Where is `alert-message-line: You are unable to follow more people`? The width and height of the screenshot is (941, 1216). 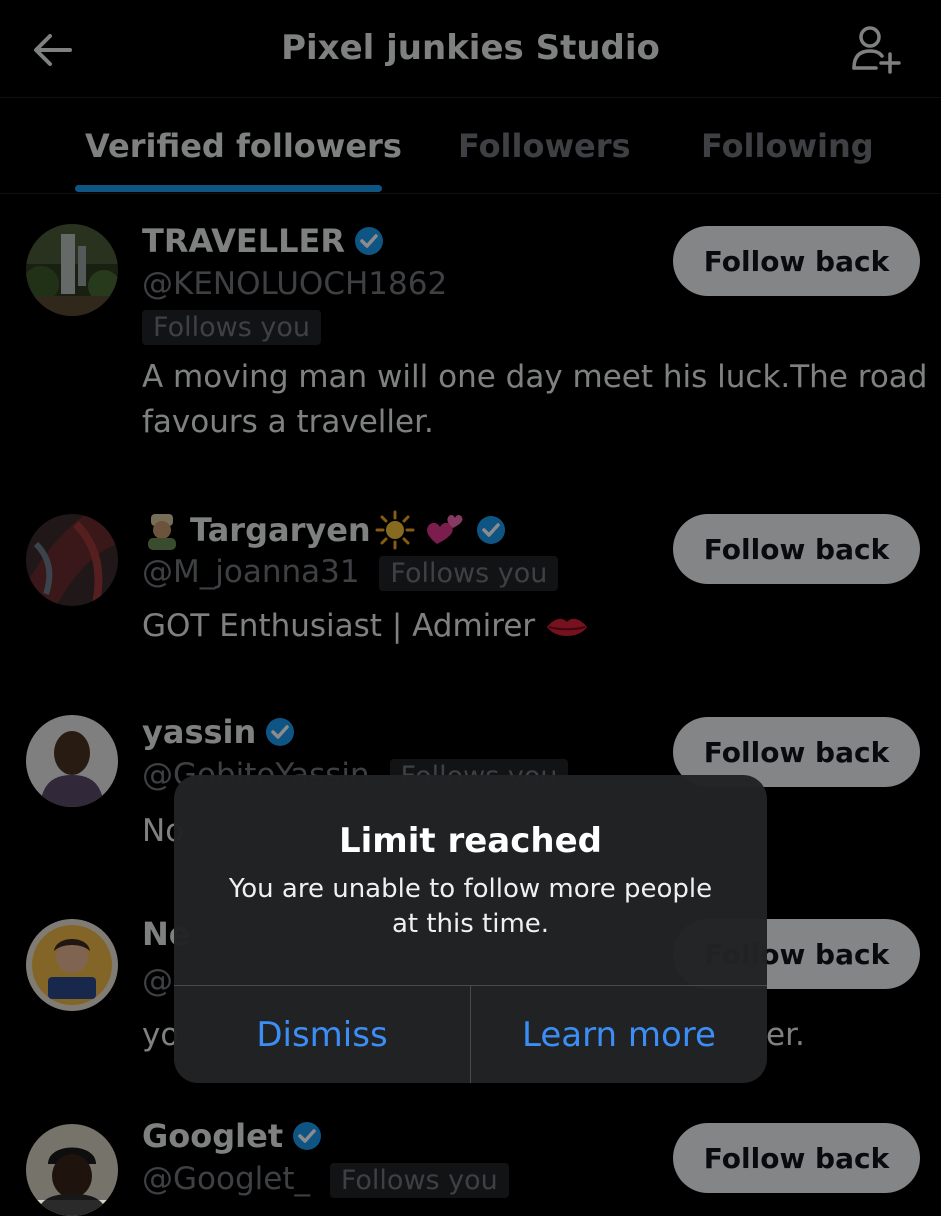
alert-message-line: You are unable to follow more people is located at coordinates (470, 889).